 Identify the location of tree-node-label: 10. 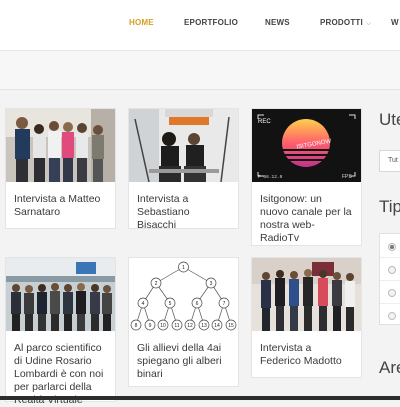
(163, 326).